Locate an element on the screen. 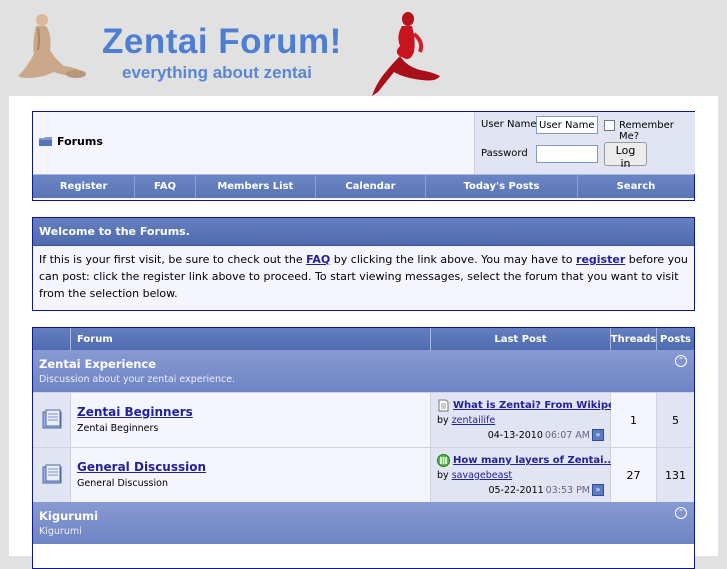 This screenshot has height=569, width=727. header-forum: Forum is located at coordinates (251, 339).